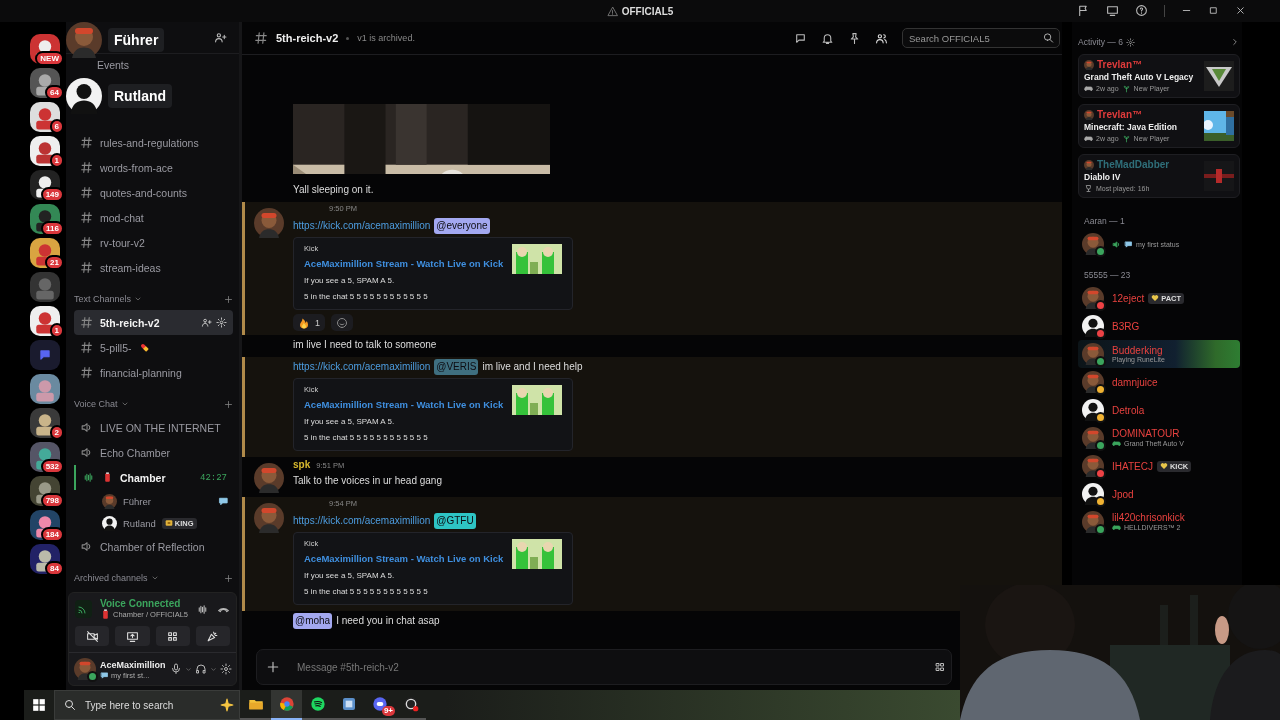 The image size is (1280, 720). What do you see at coordinates (455, 521) in the screenshot?
I see `mention: @GTFU` at bounding box center [455, 521].